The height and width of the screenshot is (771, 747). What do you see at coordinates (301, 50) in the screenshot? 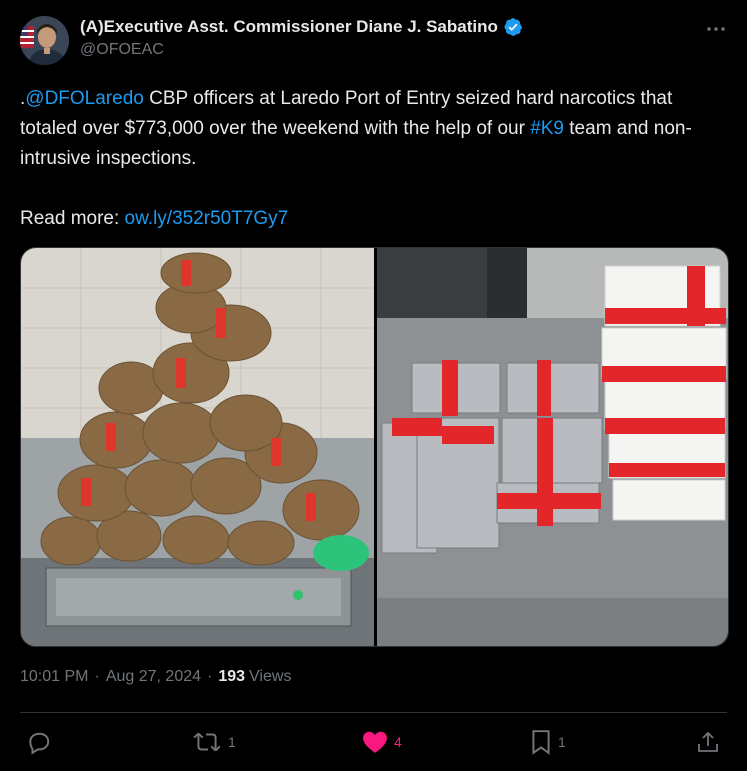
I see `author-handle: @OFOEAC` at bounding box center [301, 50].